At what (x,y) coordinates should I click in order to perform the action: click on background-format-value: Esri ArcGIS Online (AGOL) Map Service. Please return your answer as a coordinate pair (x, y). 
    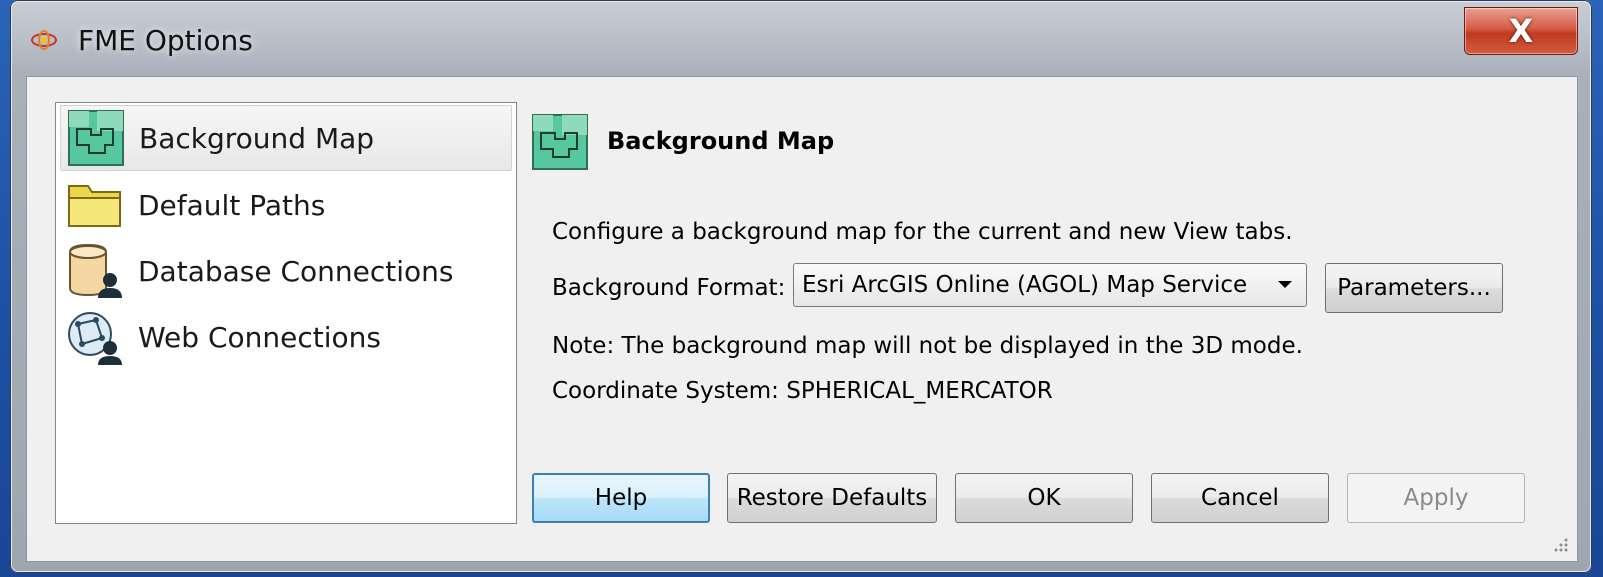
    Looking at the image, I should click on (1025, 285).